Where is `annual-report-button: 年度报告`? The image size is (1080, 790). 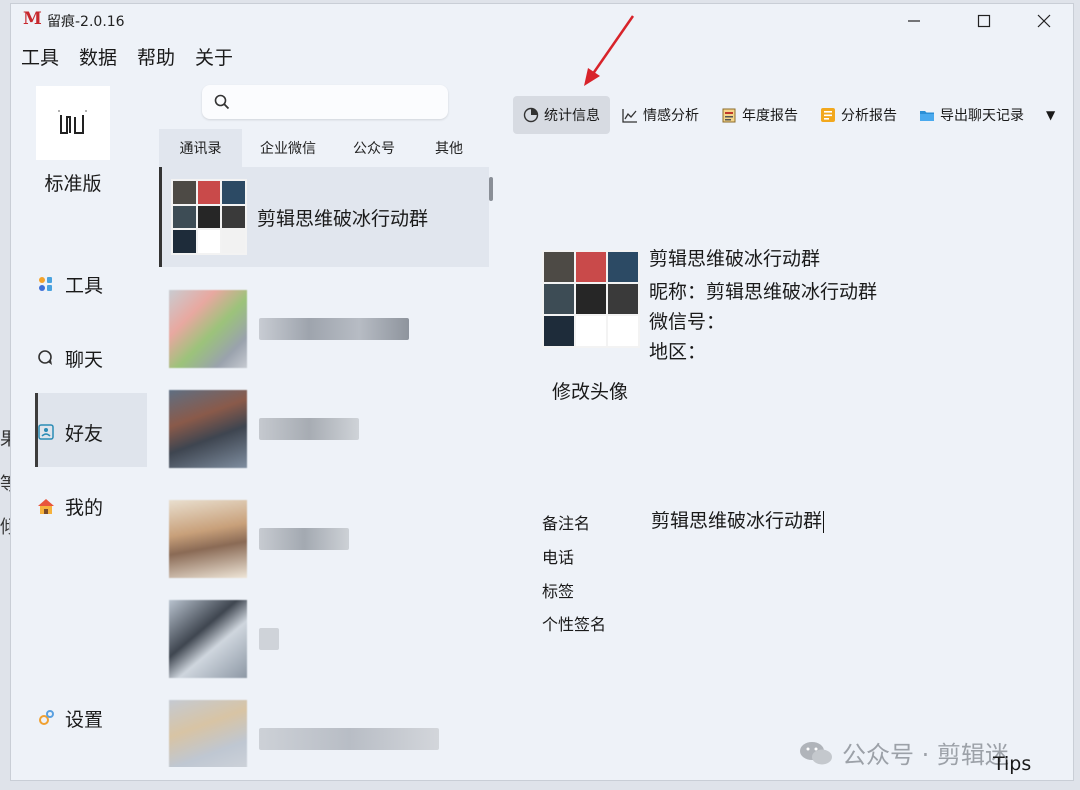 annual-report-button: 年度报告 is located at coordinates (759, 115).